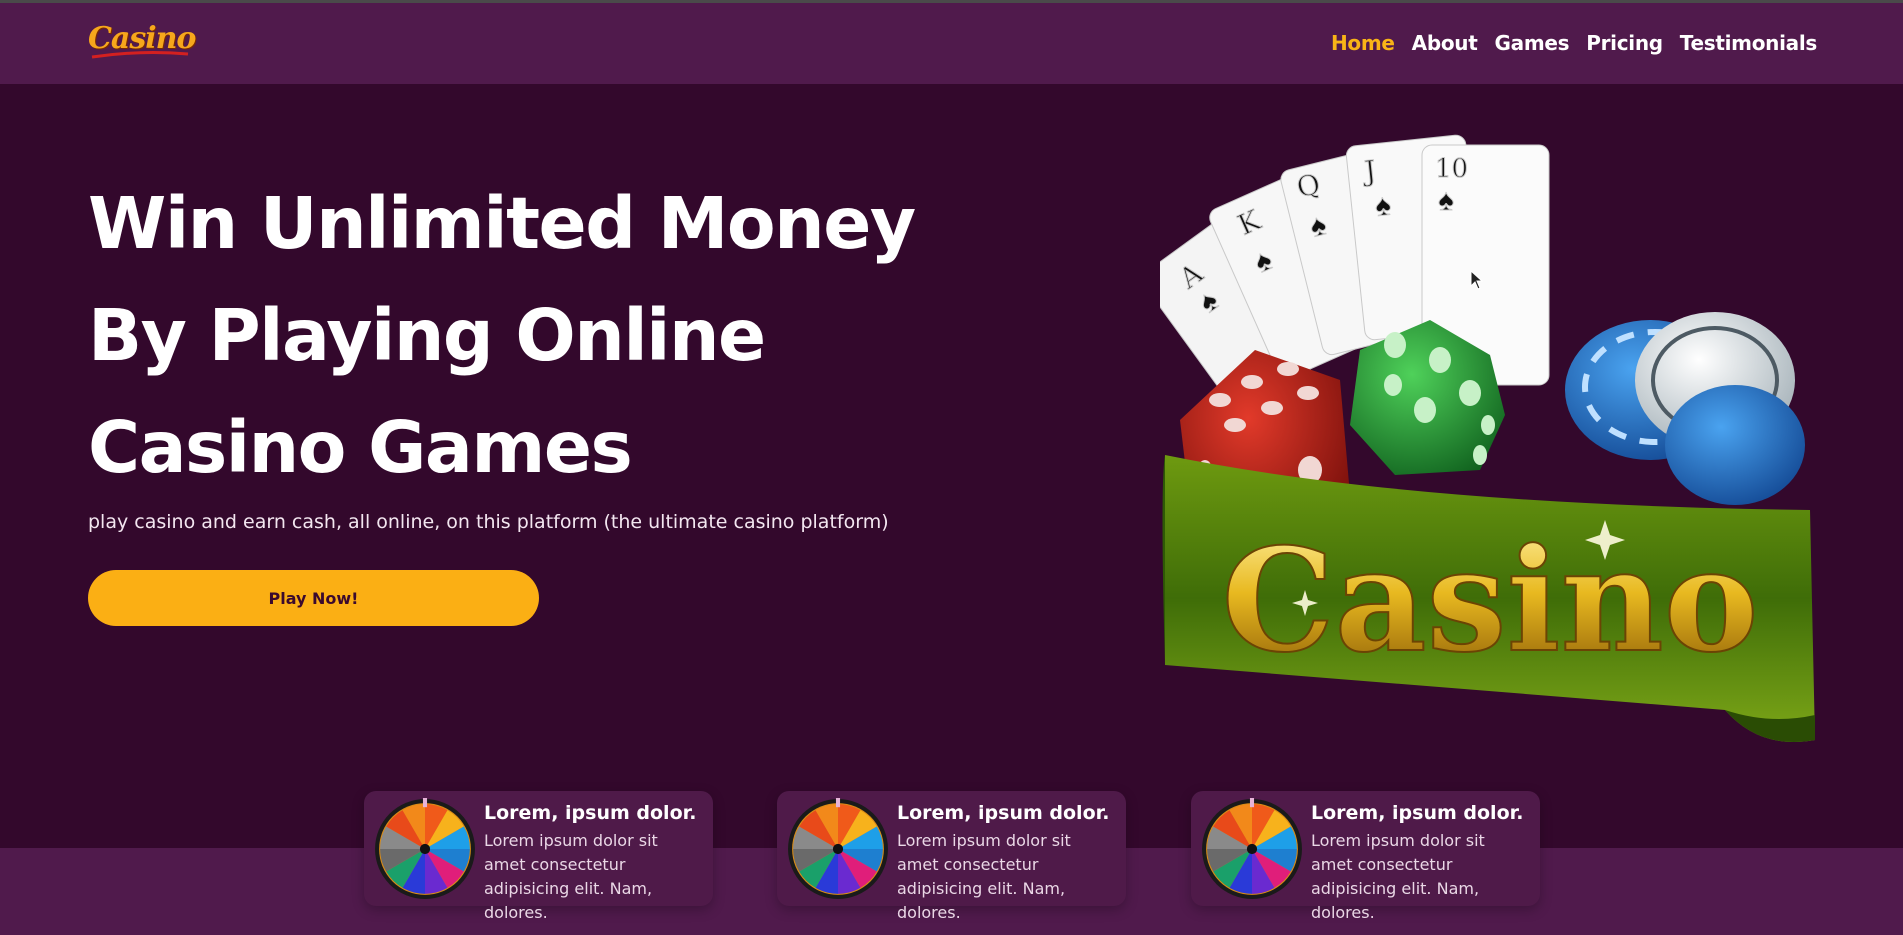 The image size is (1903, 935). I want to click on main-nav: Home About Games Pricing Testimonials, so click(1574, 43).